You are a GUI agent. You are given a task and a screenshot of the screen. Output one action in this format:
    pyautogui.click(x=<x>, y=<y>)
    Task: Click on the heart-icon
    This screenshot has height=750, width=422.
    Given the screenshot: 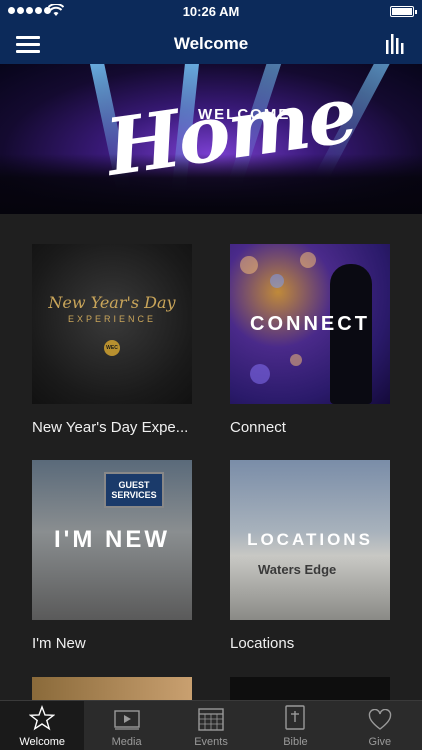 What is the action you would take?
    pyautogui.click(x=380, y=719)
    